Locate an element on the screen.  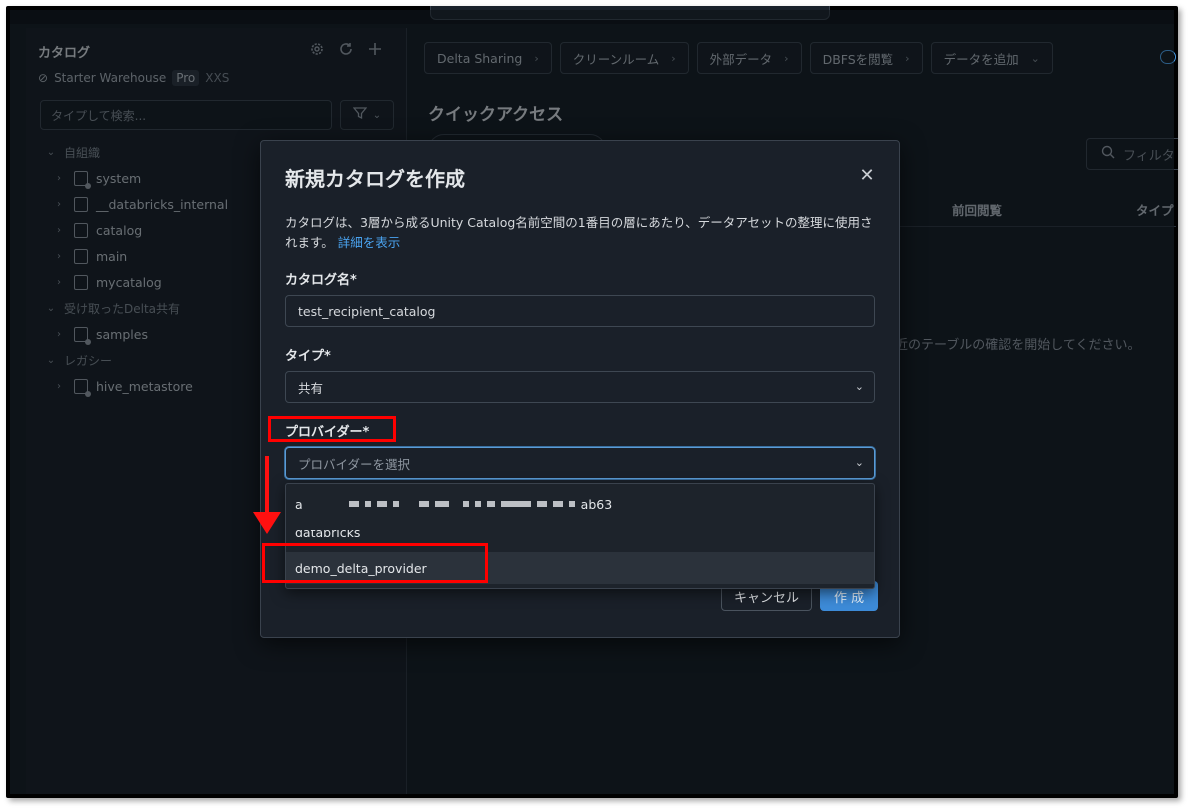
type-label: タイプ* is located at coordinates (308, 356).